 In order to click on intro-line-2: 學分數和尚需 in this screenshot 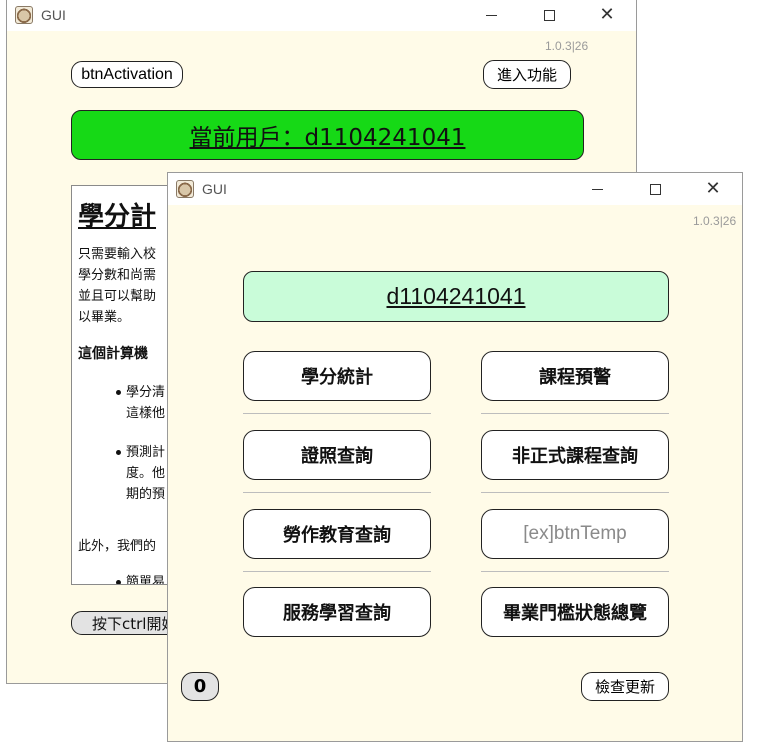, I will do `click(117, 275)`.